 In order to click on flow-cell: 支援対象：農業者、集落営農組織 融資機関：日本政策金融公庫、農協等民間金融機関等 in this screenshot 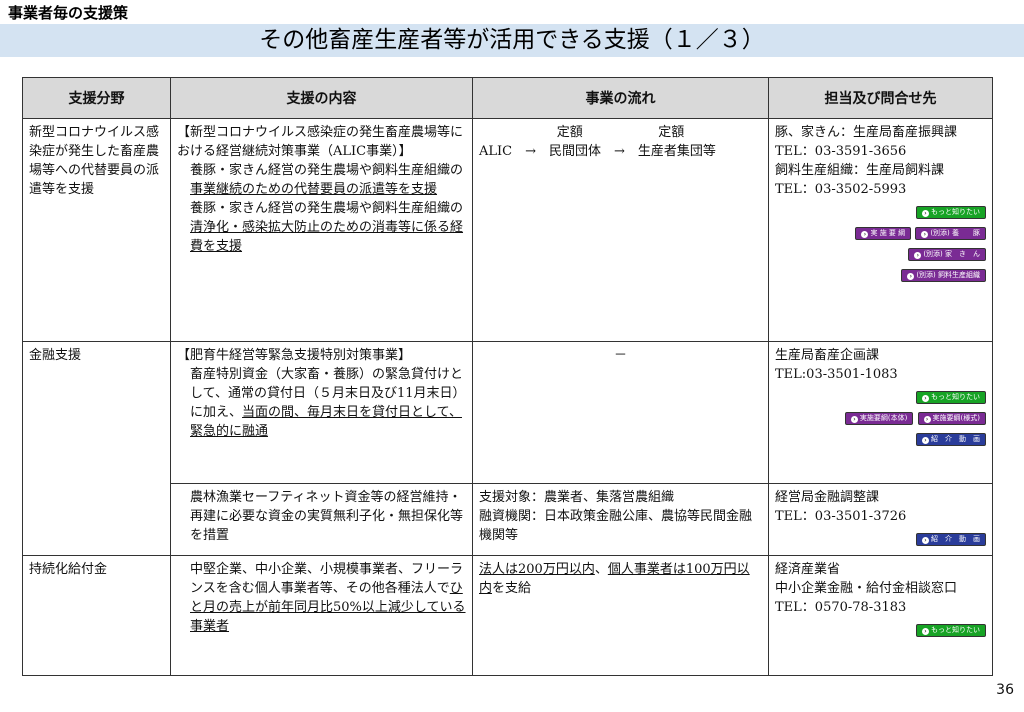, I will do `click(620, 519)`.